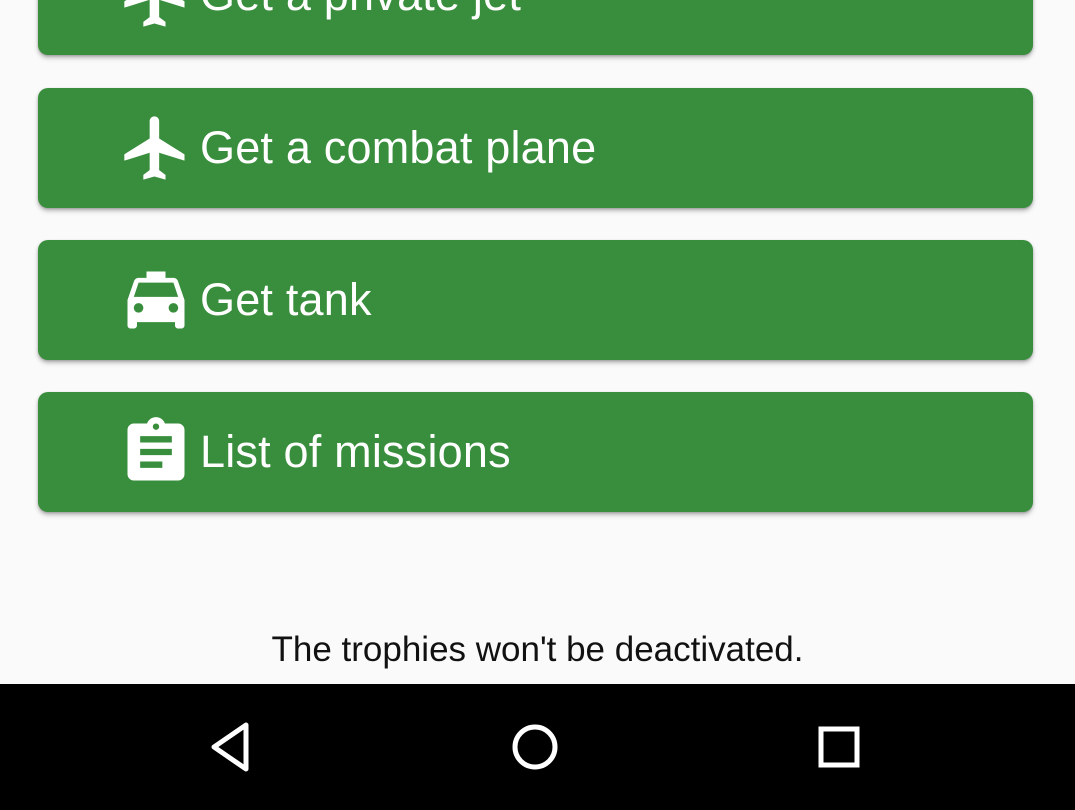 The image size is (1075, 810). Describe the element at coordinates (398, 147) in the screenshot. I see `get-combat-plane-label: Get a combat plane` at that location.